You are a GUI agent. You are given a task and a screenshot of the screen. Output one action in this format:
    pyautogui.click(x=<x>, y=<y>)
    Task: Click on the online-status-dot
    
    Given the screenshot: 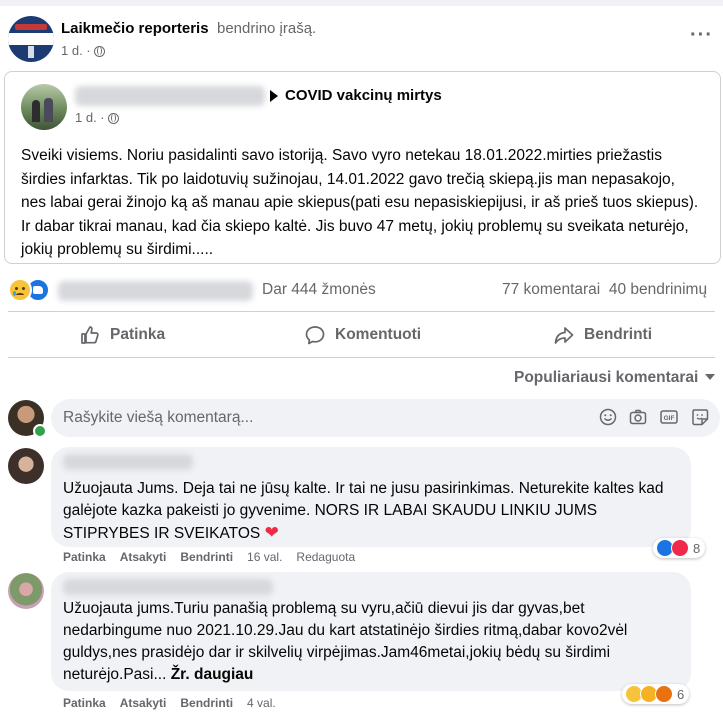 What is the action you would take?
    pyautogui.click(x=40, y=431)
    